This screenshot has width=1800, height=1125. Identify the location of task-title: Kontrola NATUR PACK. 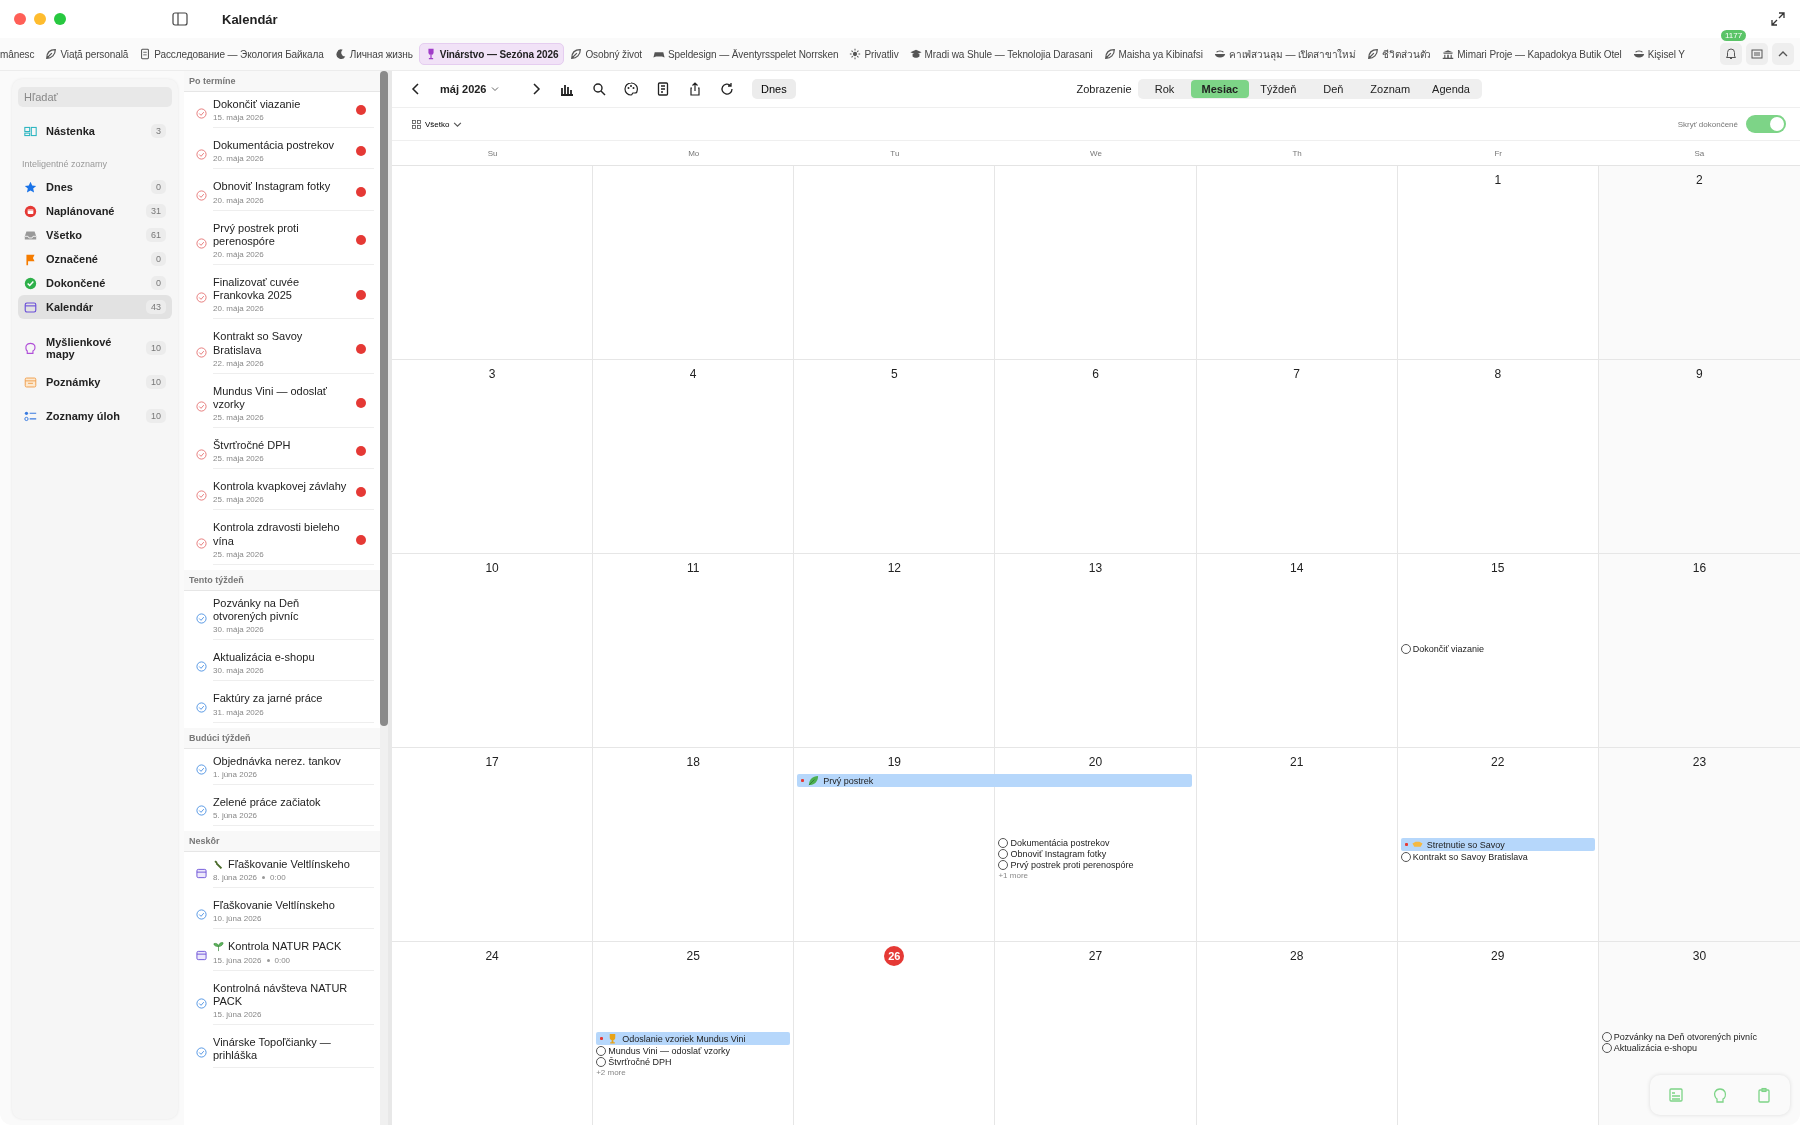
(285, 947).